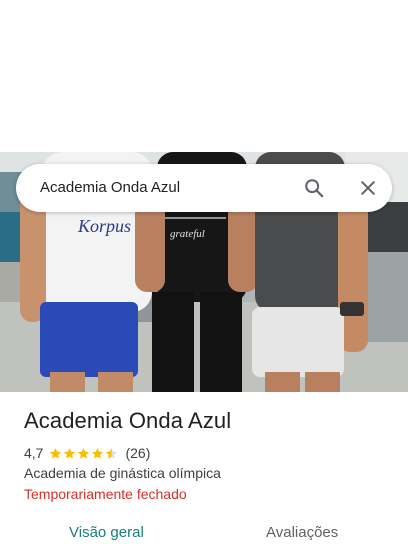 The image size is (408, 544). Describe the element at coordinates (122, 473) in the screenshot. I see `place-category: Academia de ginástica olímpica` at that location.